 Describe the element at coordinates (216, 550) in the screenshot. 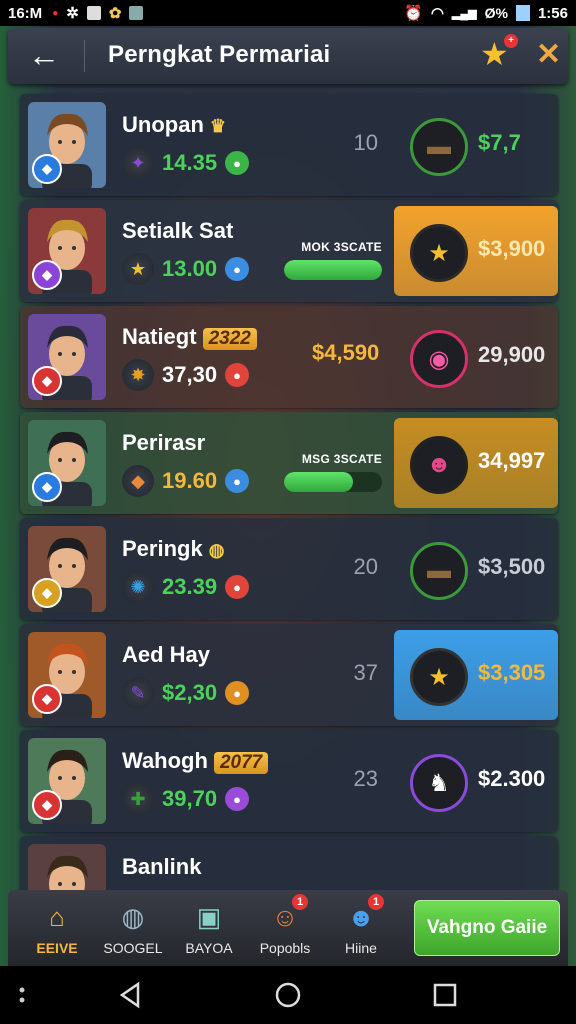

I see `globe-icon: ◍` at that location.